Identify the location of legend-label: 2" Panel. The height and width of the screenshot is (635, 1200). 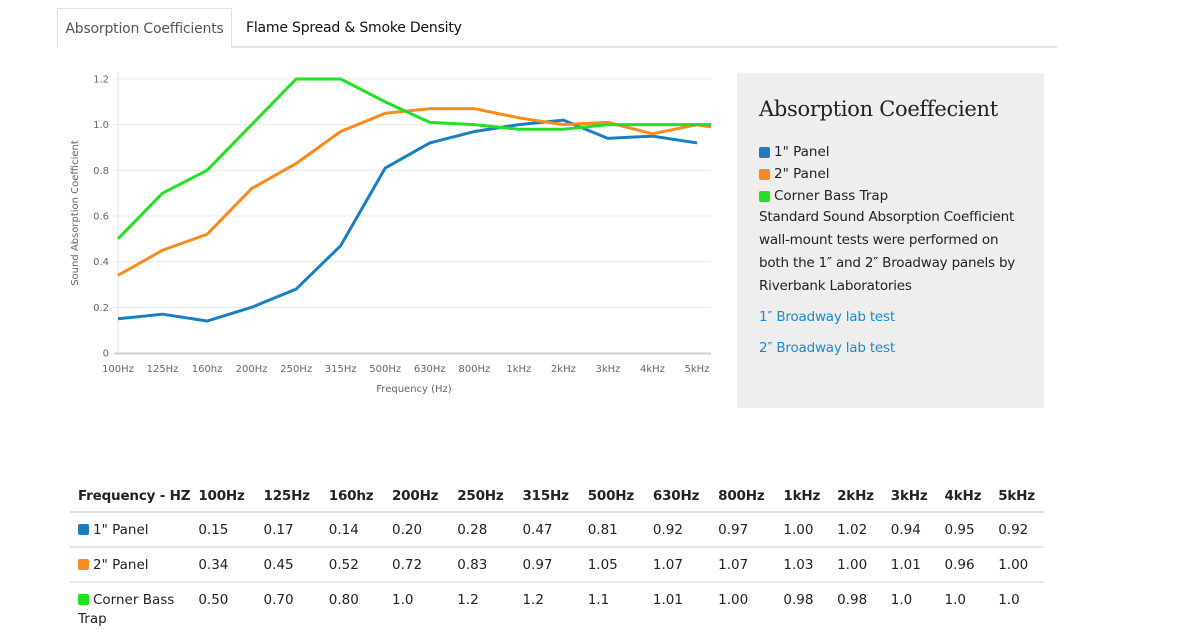
(802, 174).